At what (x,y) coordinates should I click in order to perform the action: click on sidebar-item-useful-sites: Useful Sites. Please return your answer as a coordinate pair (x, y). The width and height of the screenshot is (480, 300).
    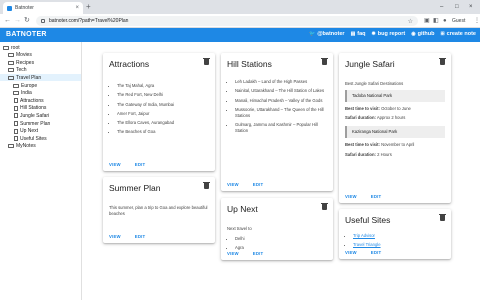
    Looking at the image, I should click on (40, 138).